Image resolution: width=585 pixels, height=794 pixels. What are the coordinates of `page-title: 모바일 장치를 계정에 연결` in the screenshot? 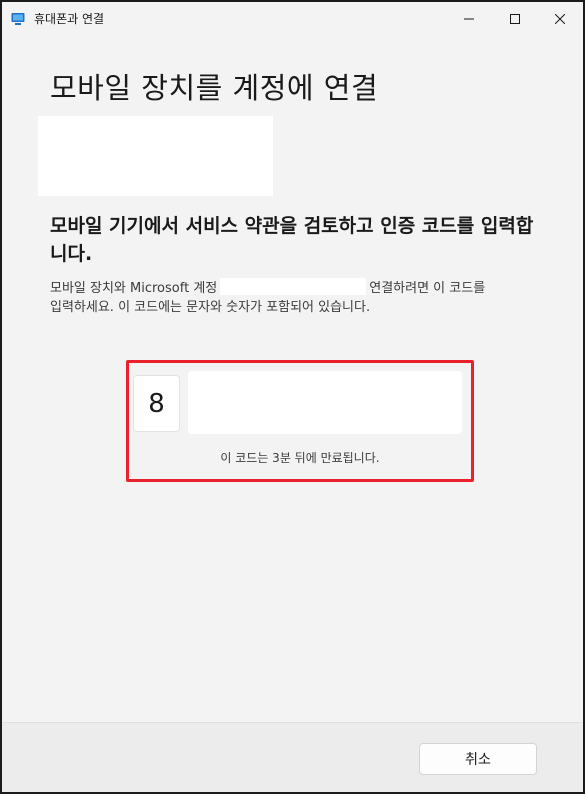 It's located at (214, 88).